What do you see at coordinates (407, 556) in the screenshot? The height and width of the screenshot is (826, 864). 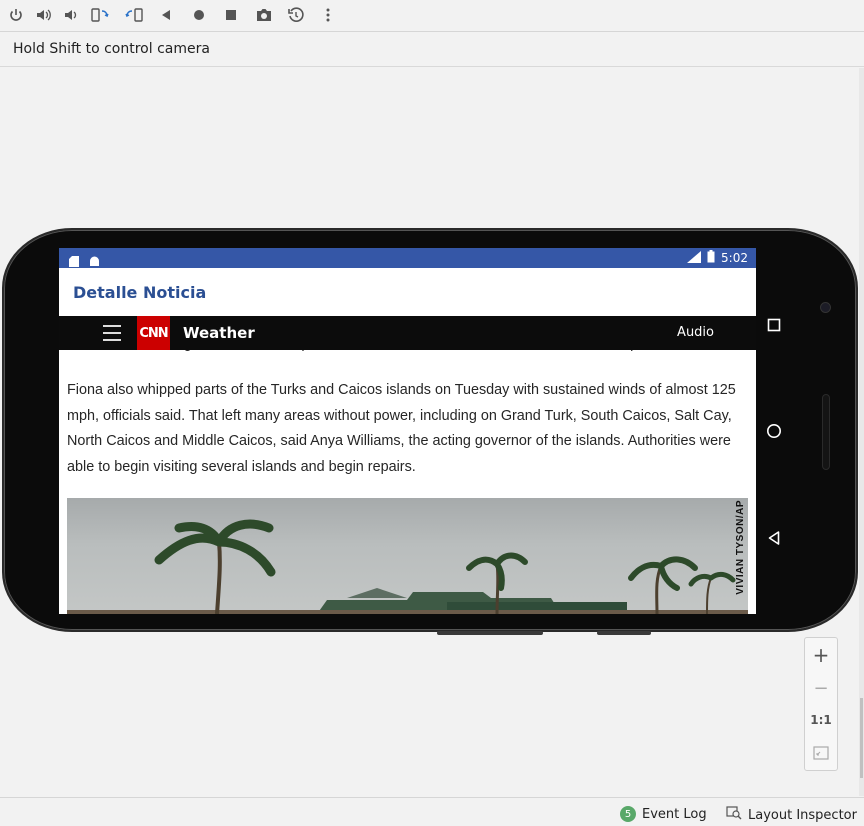 I see `article-photo: VIVIAN TYSON/AP` at bounding box center [407, 556].